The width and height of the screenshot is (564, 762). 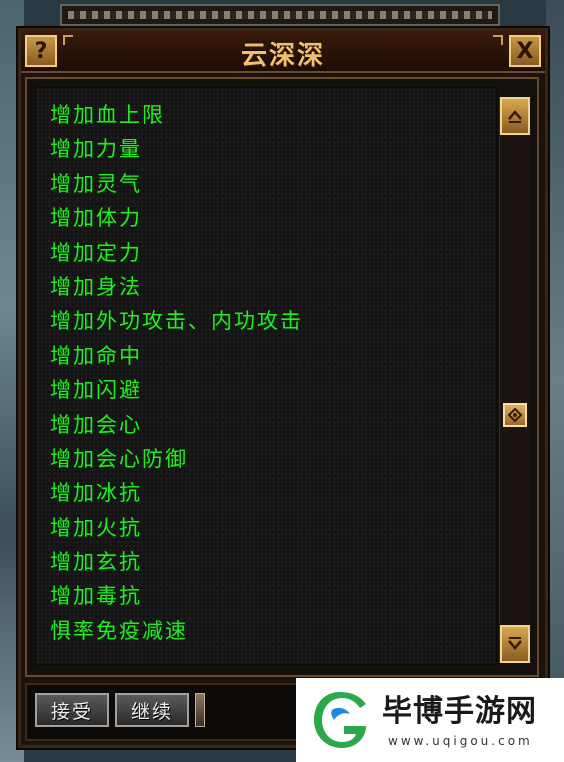 What do you see at coordinates (107, 115) in the screenshot?
I see `list-item: 增加血上限` at bounding box center [107, 115].